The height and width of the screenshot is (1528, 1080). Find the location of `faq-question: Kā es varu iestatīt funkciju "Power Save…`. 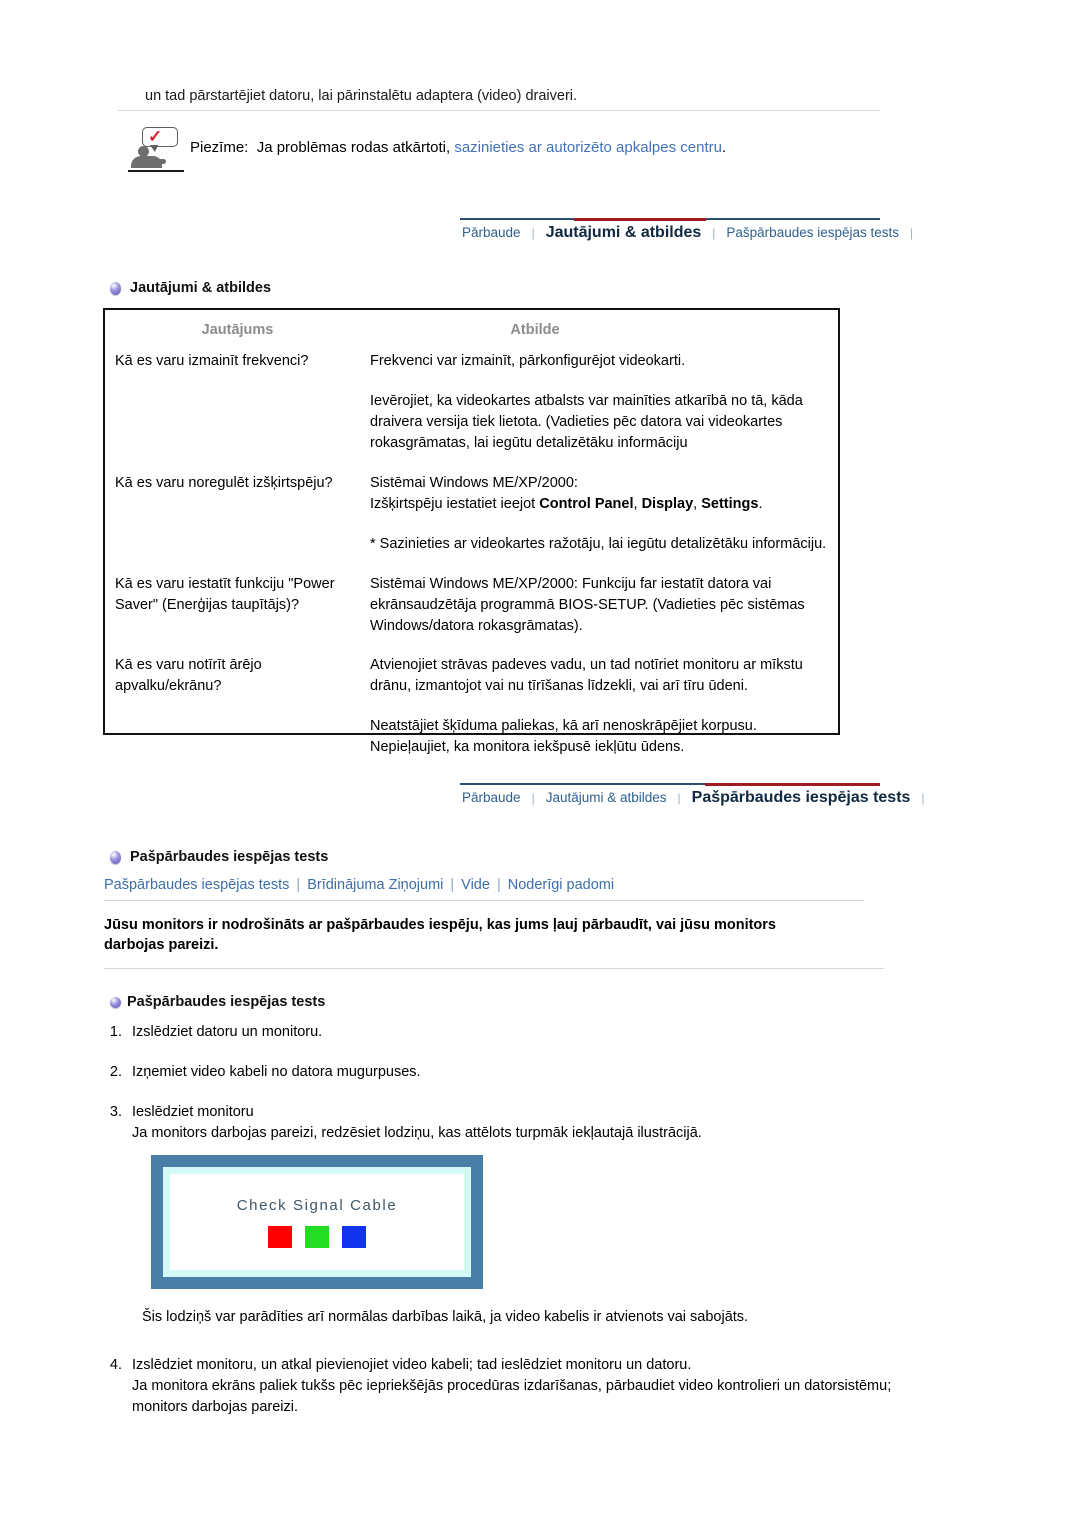

faq-question: Kā es varu iestatīt funkciju "Power Save… is located at coordinates (225, 594).